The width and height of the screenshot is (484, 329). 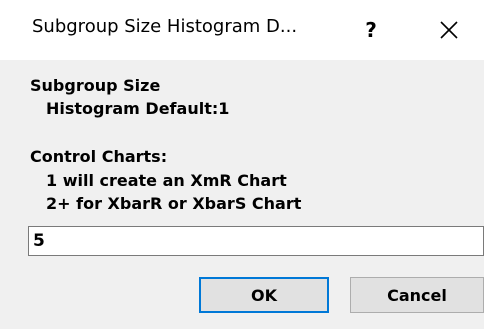 I want to click on cancel-button-label: Cancel, so click(x=417, y=295).